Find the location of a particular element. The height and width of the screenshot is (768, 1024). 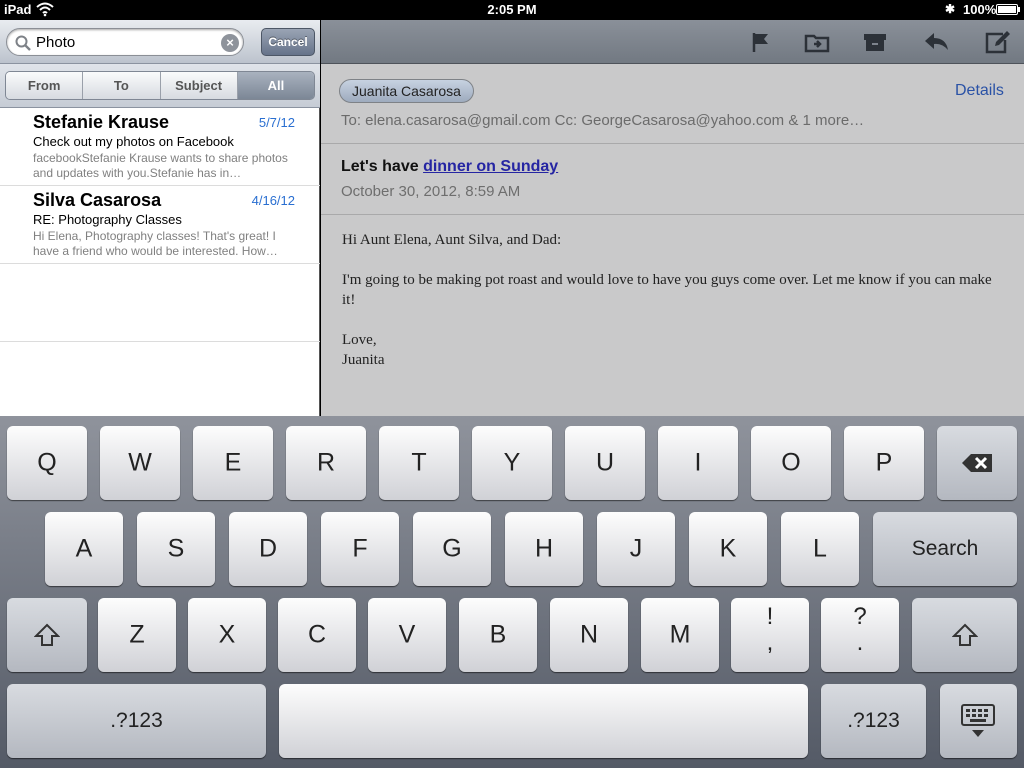

search-scope-bar: From To Subject All is located at coordinates (160, 86).